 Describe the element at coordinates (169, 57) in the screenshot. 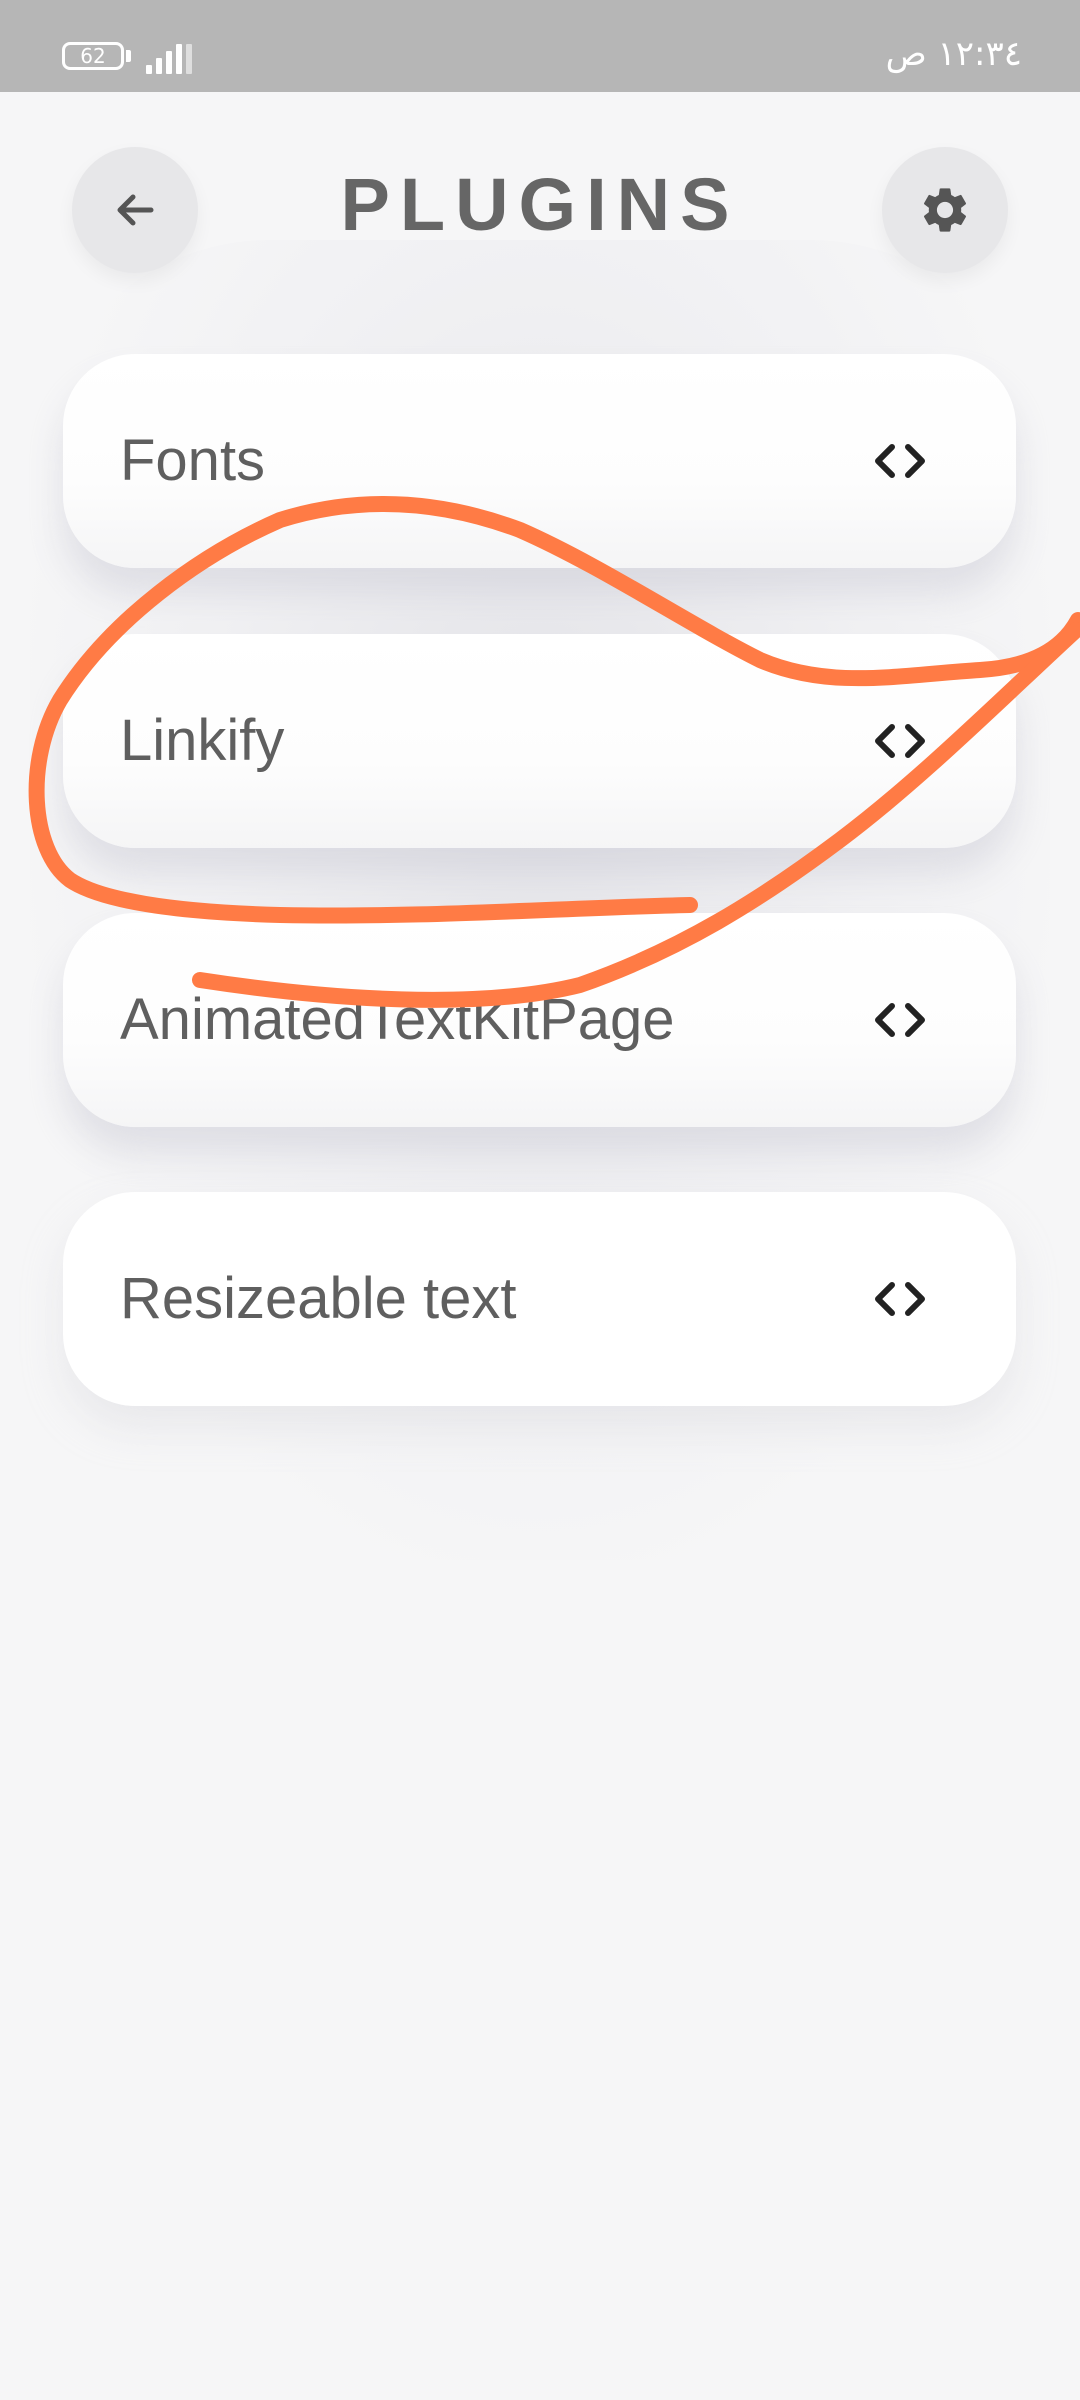

I see `signal-icon` at that location.